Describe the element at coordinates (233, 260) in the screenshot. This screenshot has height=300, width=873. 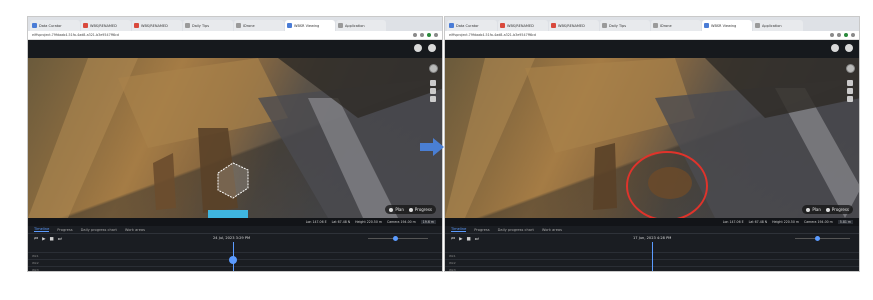
I see `timeline-marker-icon` at that location.